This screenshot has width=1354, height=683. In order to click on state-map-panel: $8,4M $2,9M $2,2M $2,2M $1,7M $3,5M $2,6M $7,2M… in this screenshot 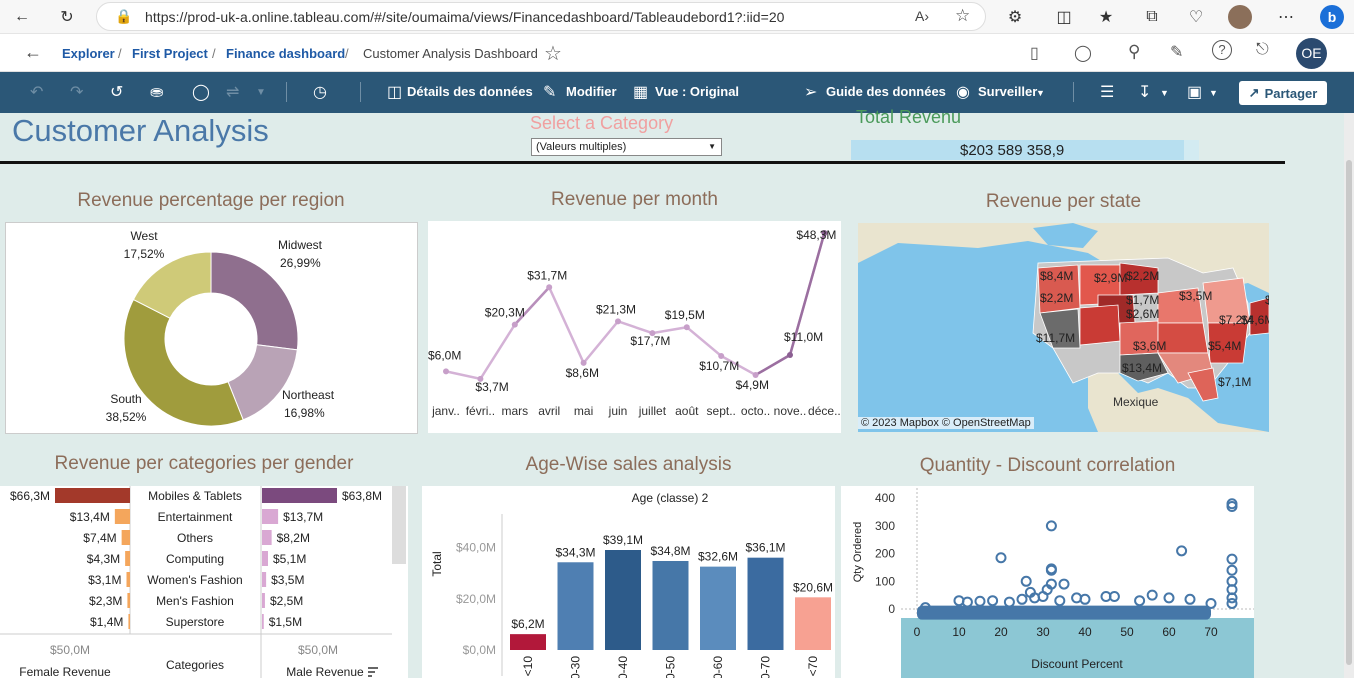, I will do `click(1063, 327)`.